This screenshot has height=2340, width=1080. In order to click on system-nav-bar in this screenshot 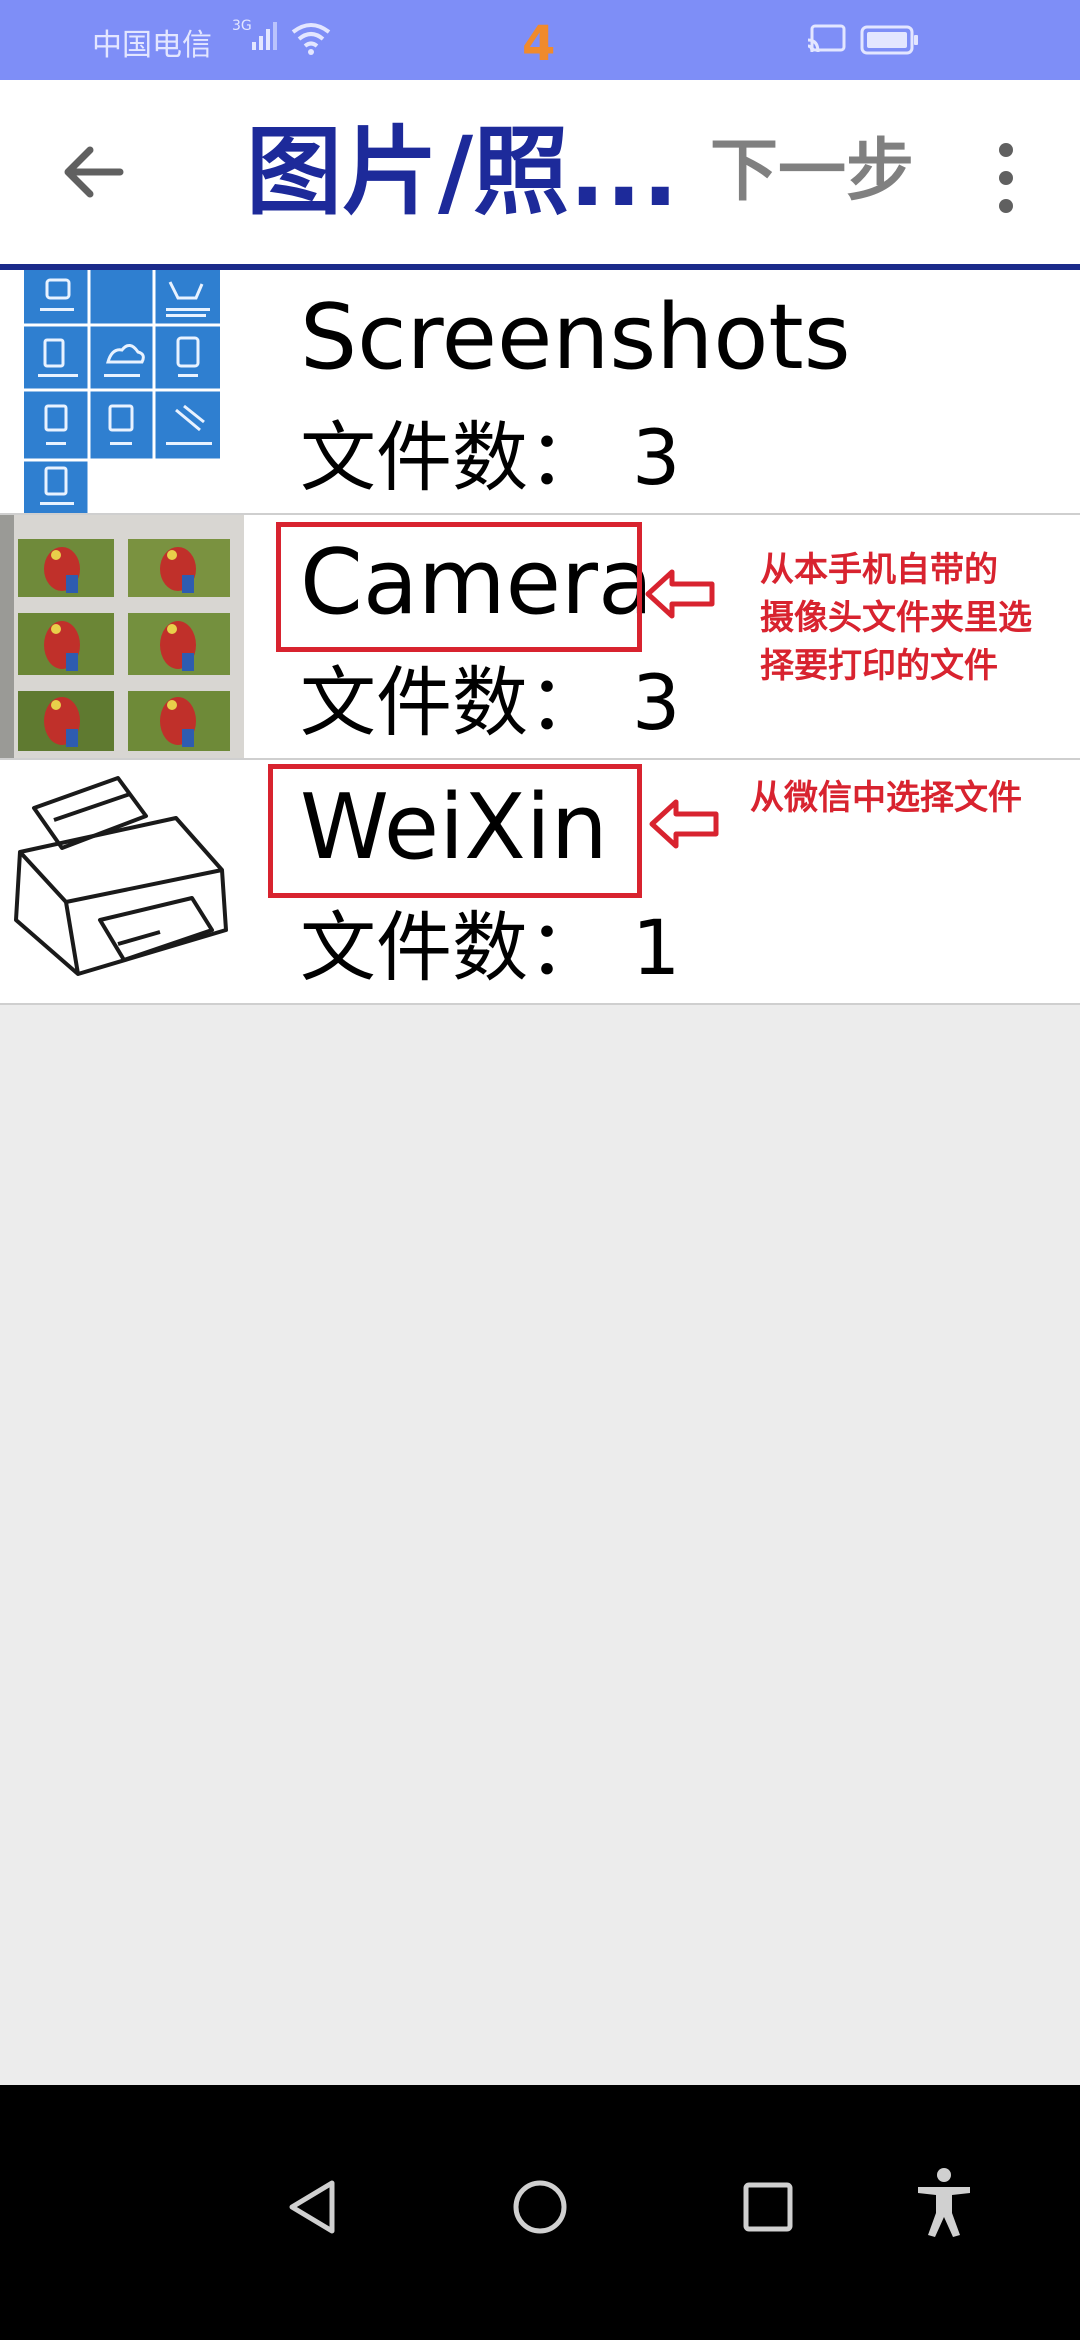, I will do `click(540, 2212)`.